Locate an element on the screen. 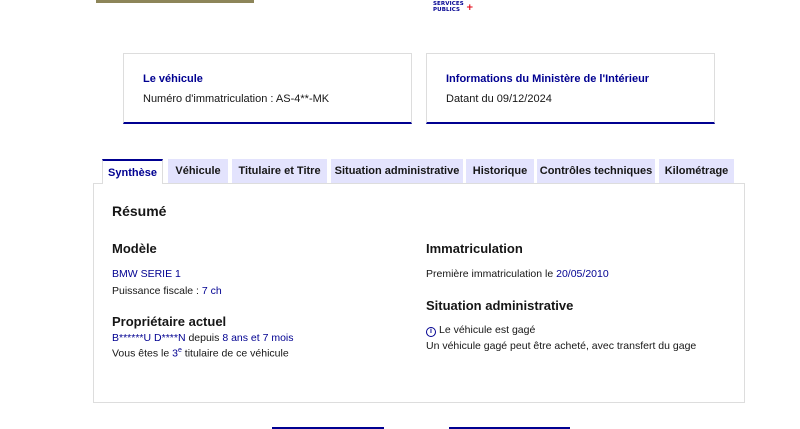 The width and height of the screenshot is (800, 429). owner-heading: Propriétaire actuel is located at coordinates (169, 321).